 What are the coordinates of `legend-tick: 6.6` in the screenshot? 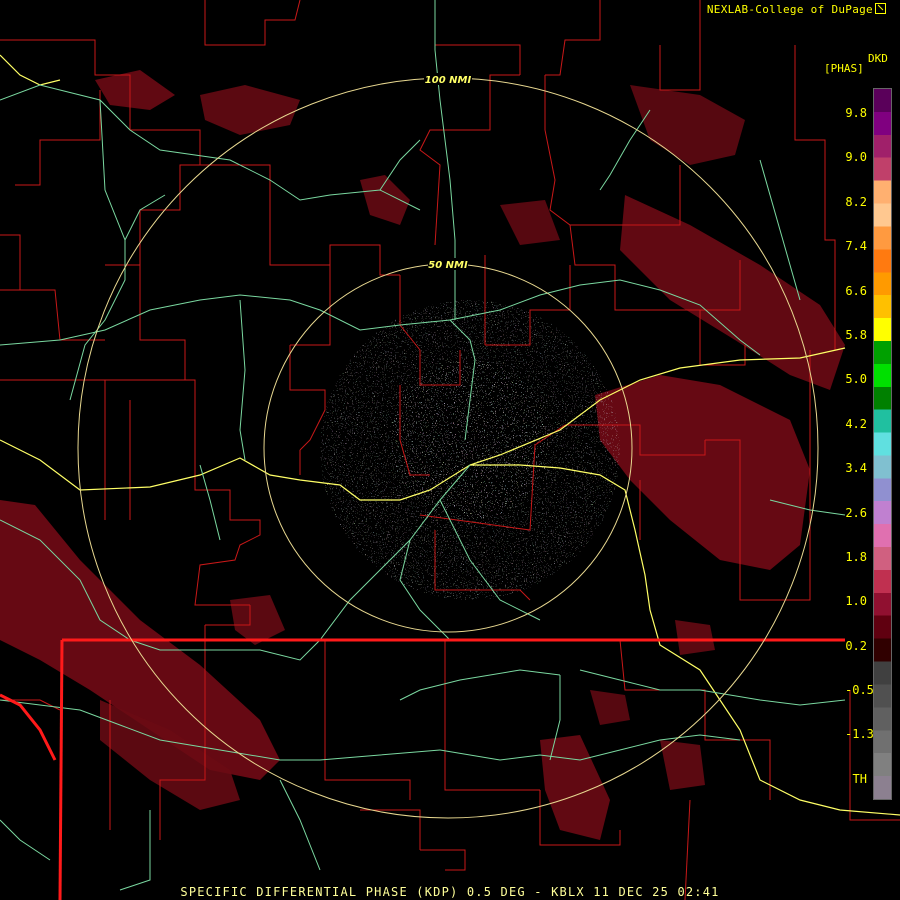 It's located at (856, 291).